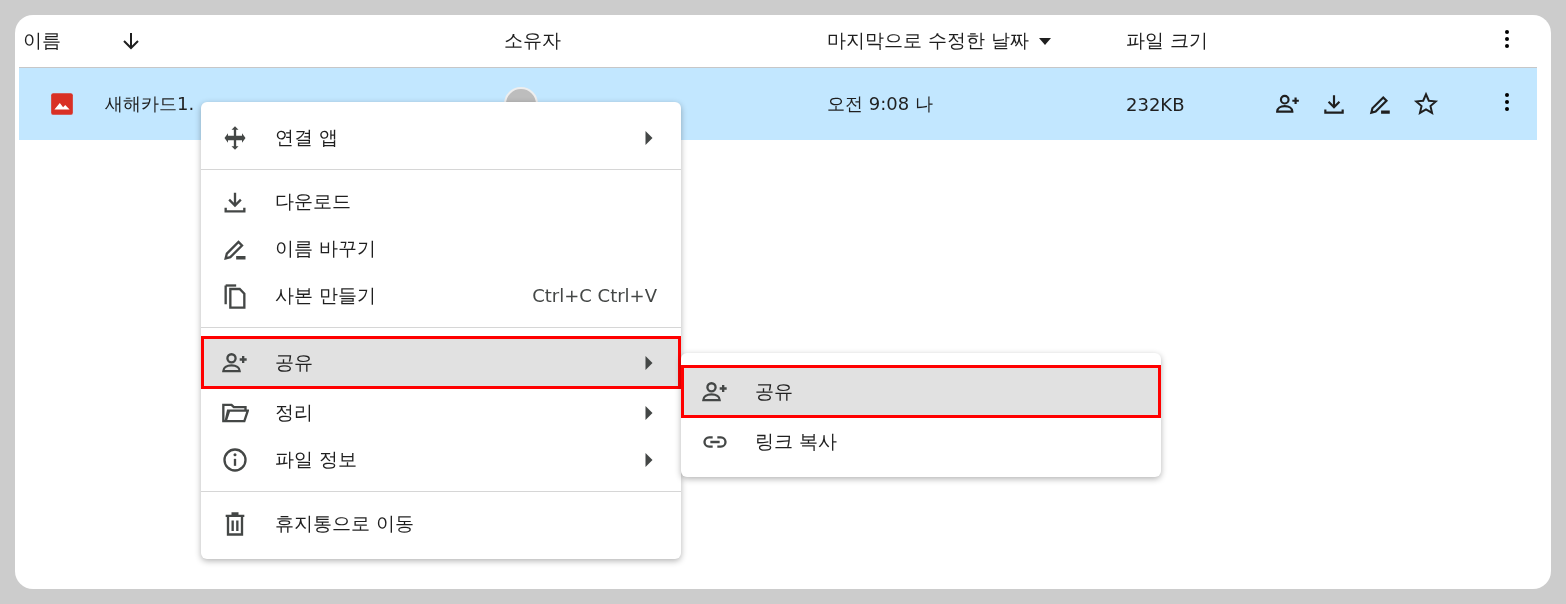 The height and width of the screenshot is (604, 1566). I want to click on star-icon, so click(1426, 104).